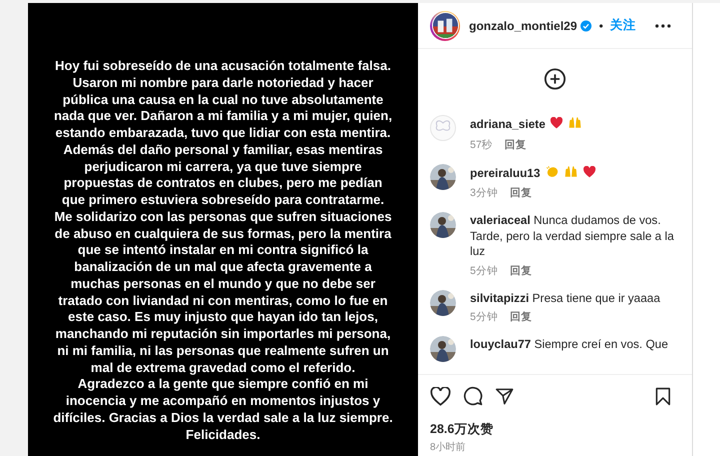  What do you see at coordinates (440, 396) in the screenshot?
I see `like-heart-icon` at bounding box center [440, 396].